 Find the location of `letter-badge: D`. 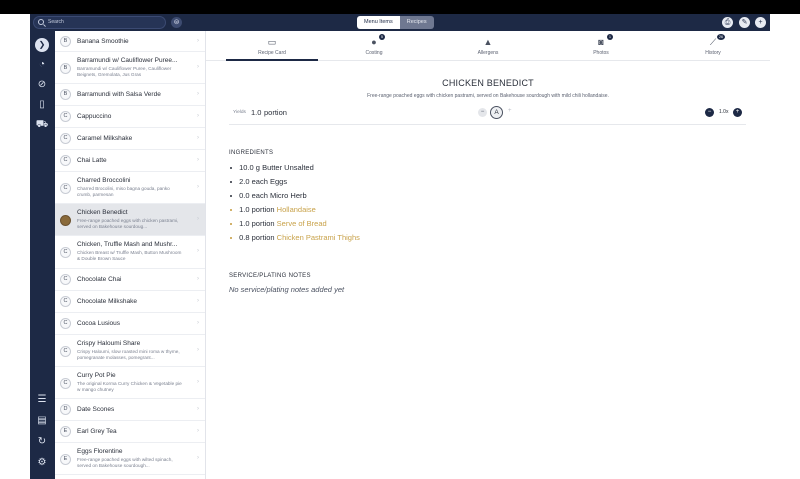

letter-badge: D is located at coordinates (65, 409).